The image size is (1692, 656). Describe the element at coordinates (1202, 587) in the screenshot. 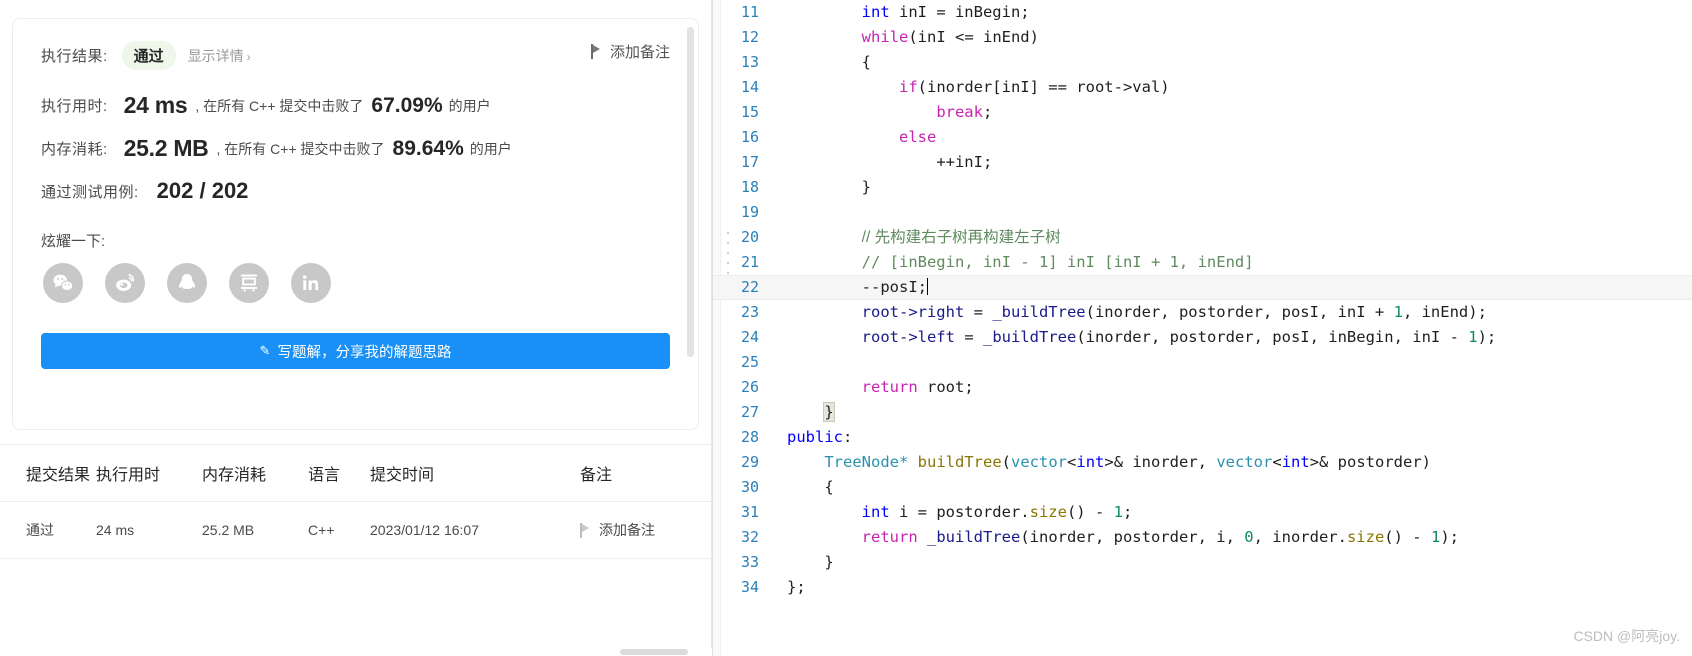

I see `code-line: 34};` at that location.